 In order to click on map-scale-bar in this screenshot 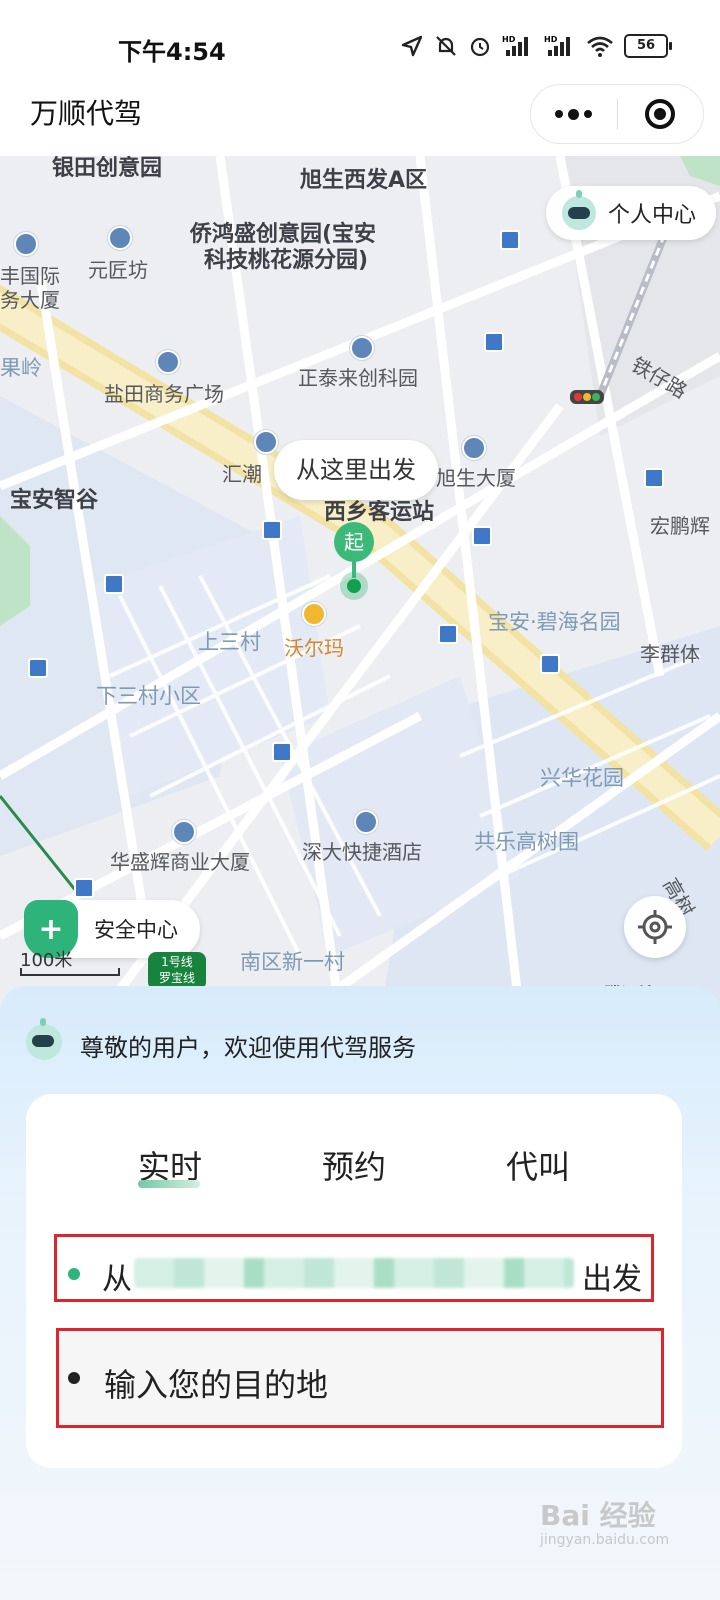, I will do `click(70, 972)`.